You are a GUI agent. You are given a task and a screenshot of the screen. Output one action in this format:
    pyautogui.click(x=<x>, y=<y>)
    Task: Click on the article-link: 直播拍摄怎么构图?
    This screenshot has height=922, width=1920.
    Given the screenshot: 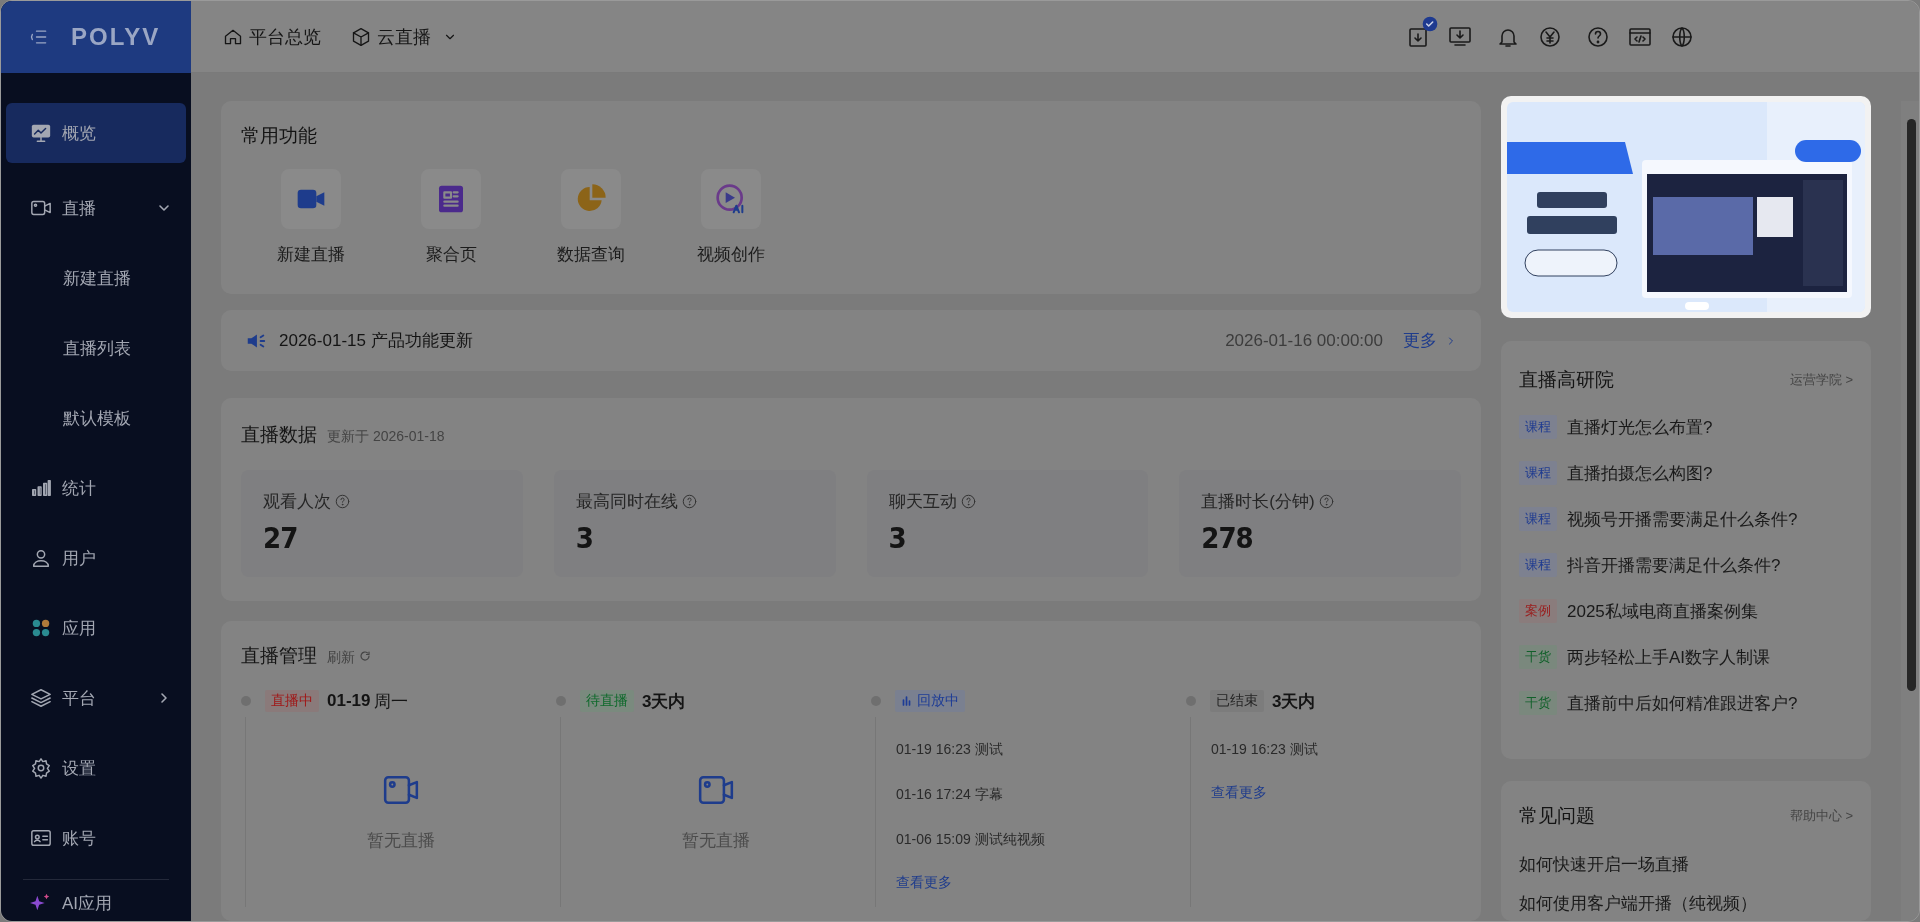 What is the action you would take?
    pyautogui.click(x=1640, y=473)
    